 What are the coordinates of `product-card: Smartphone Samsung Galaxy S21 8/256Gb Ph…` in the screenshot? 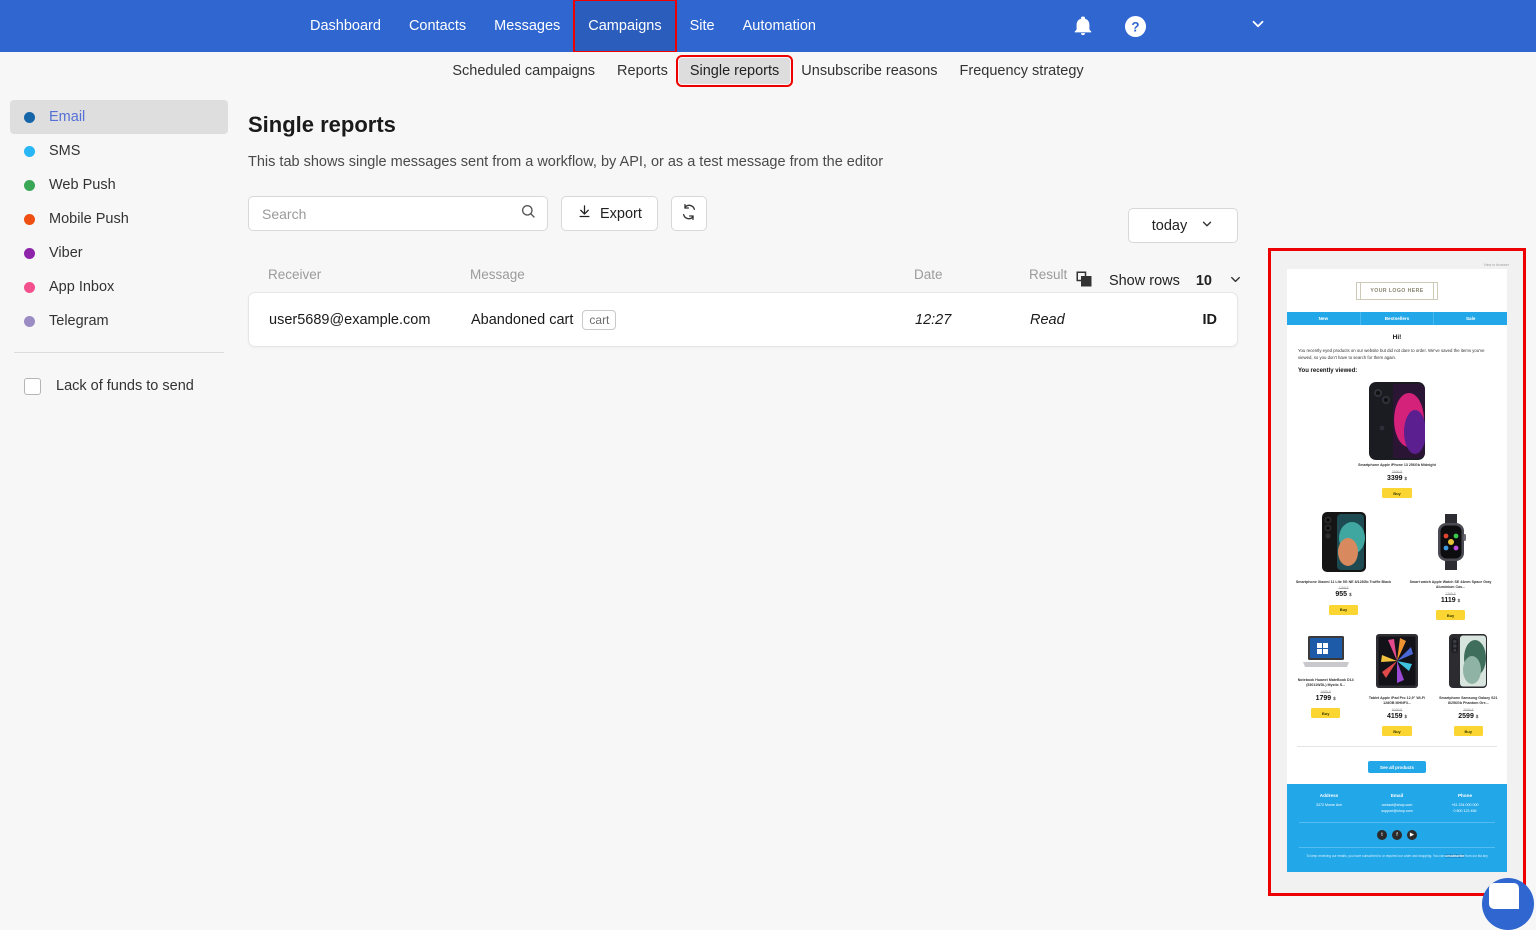 It's located at (1468, 685).